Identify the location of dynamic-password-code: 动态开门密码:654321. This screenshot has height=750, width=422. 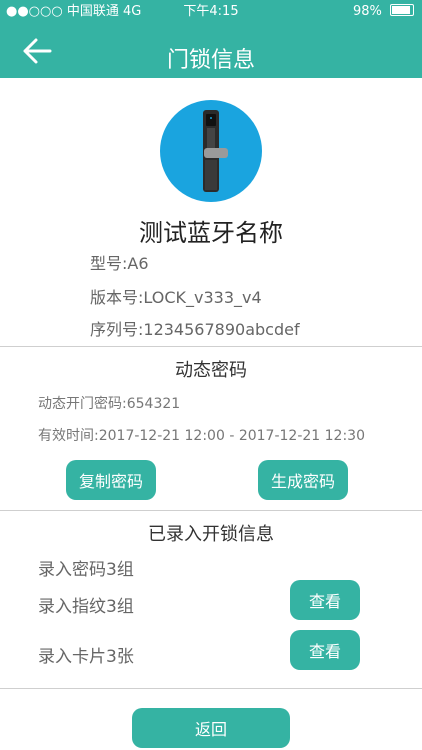
(109, 404).